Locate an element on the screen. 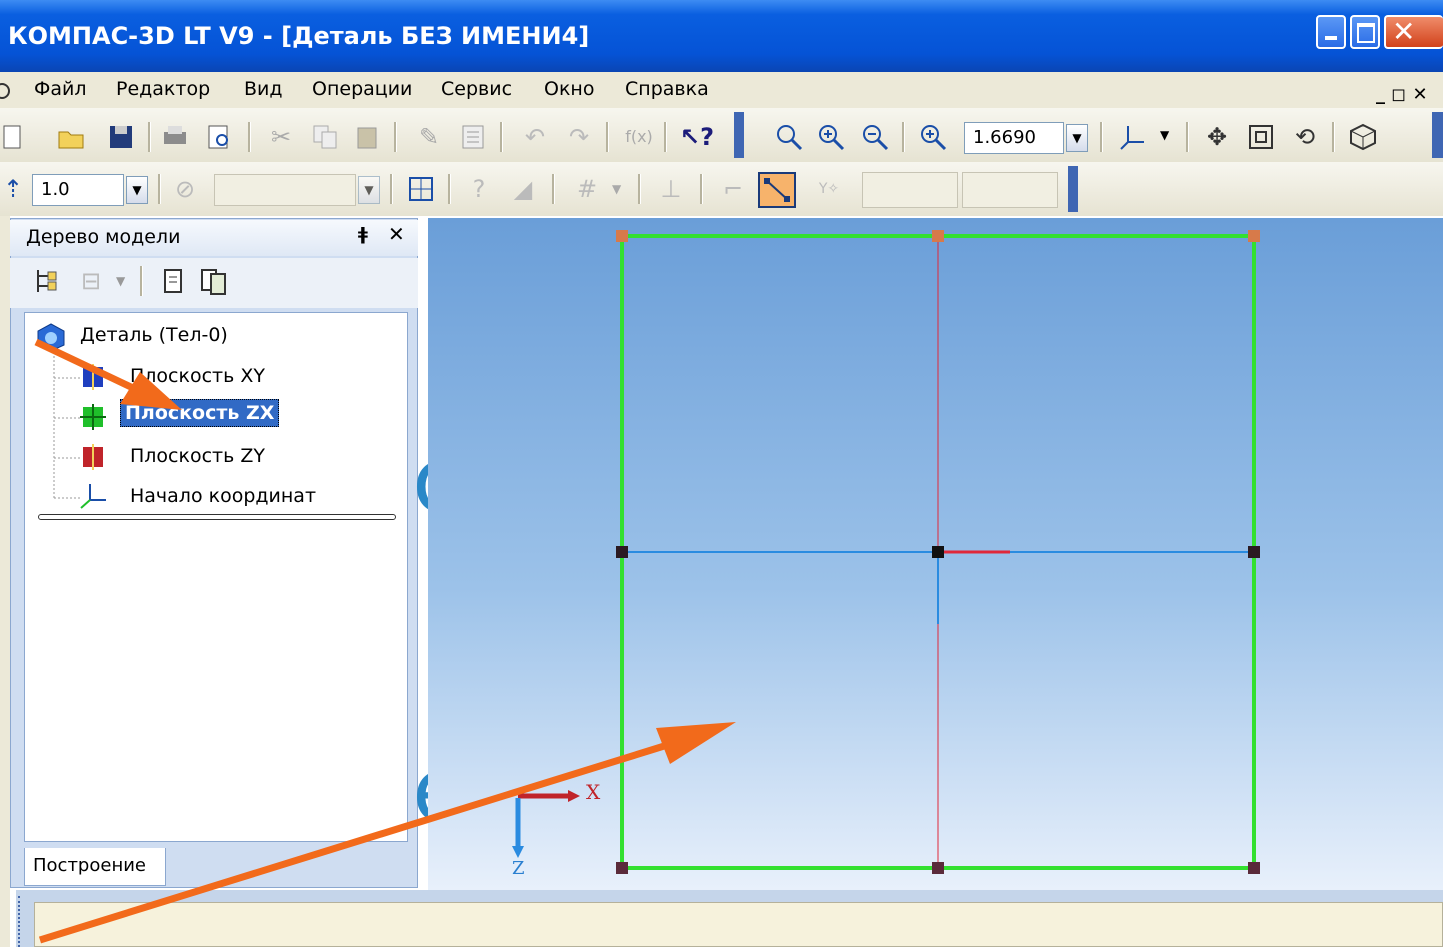 The height and width of the screenshot is (947, 1443). annotation-arrowhead-viewport is located at coordinates (696, 743).